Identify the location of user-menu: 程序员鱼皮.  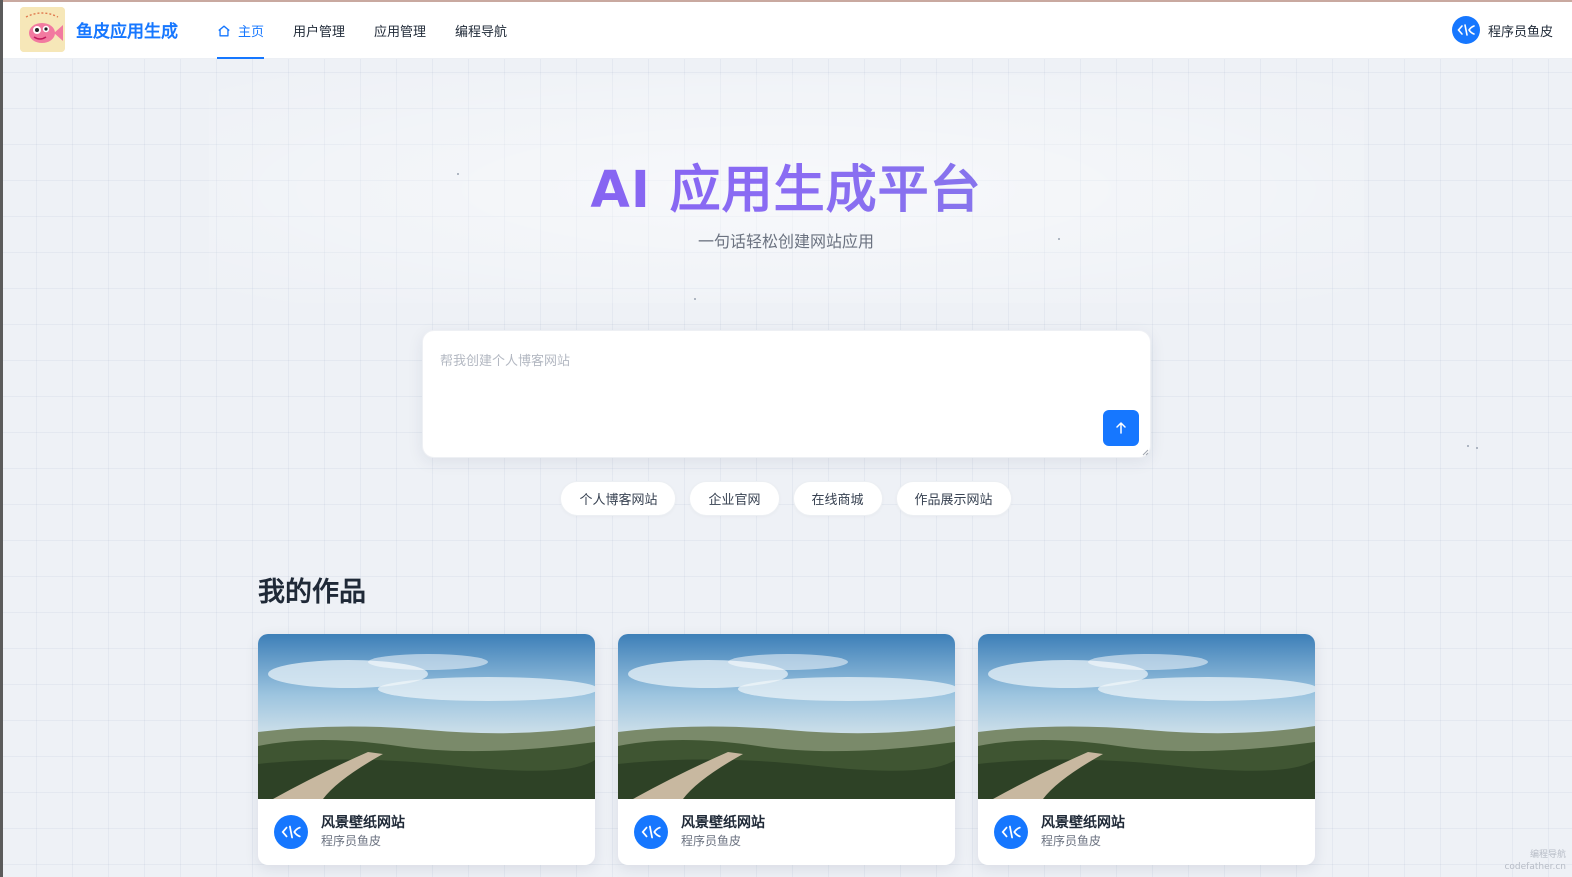
(1502, 30).